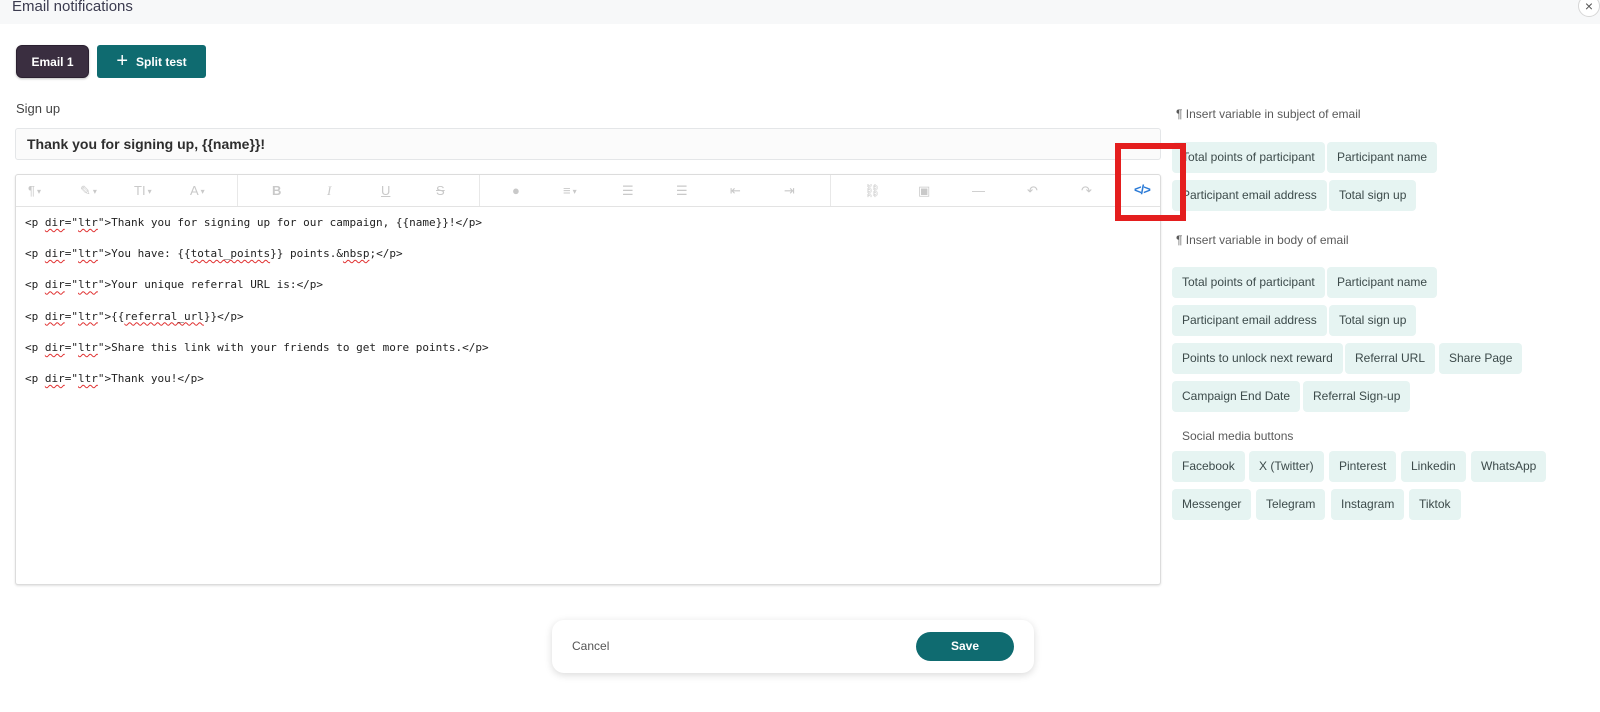  What do you see at coordinates (306, 254) in the screenshot?
I see `code-line-text: }} points.&` at bounding box center [306, 254].